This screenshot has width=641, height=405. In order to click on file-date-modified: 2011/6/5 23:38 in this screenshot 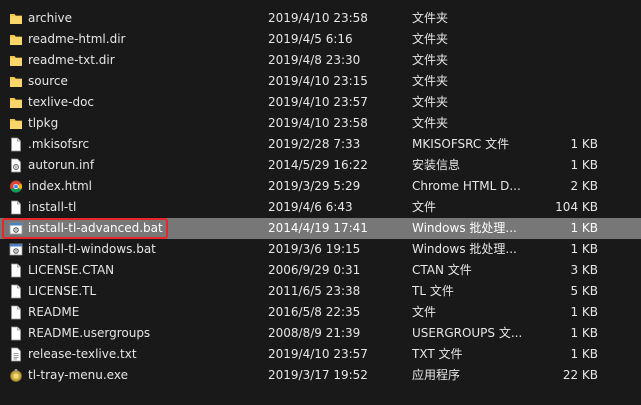, I will do `click(314, 291)`.